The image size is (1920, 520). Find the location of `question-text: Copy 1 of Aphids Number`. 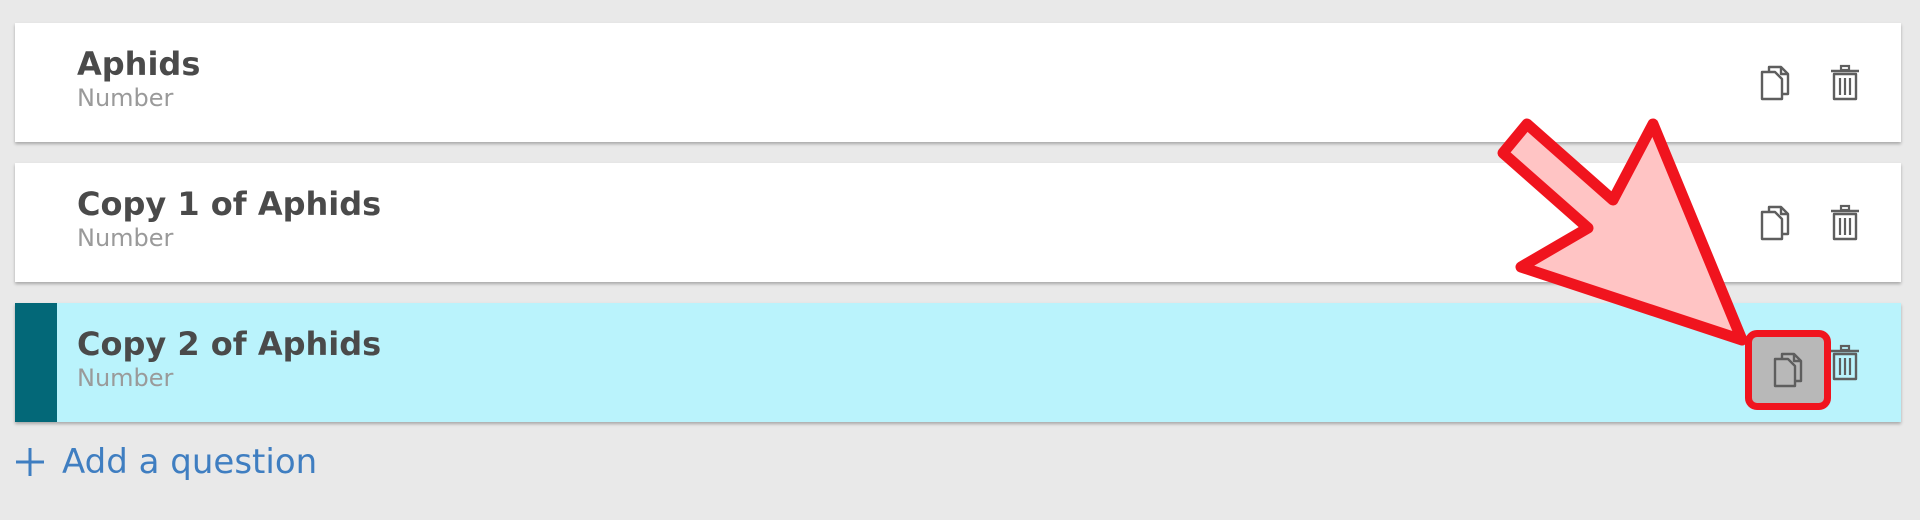

question-text: Copy 1 of Aphids Number is located at coordinates (229, 219).